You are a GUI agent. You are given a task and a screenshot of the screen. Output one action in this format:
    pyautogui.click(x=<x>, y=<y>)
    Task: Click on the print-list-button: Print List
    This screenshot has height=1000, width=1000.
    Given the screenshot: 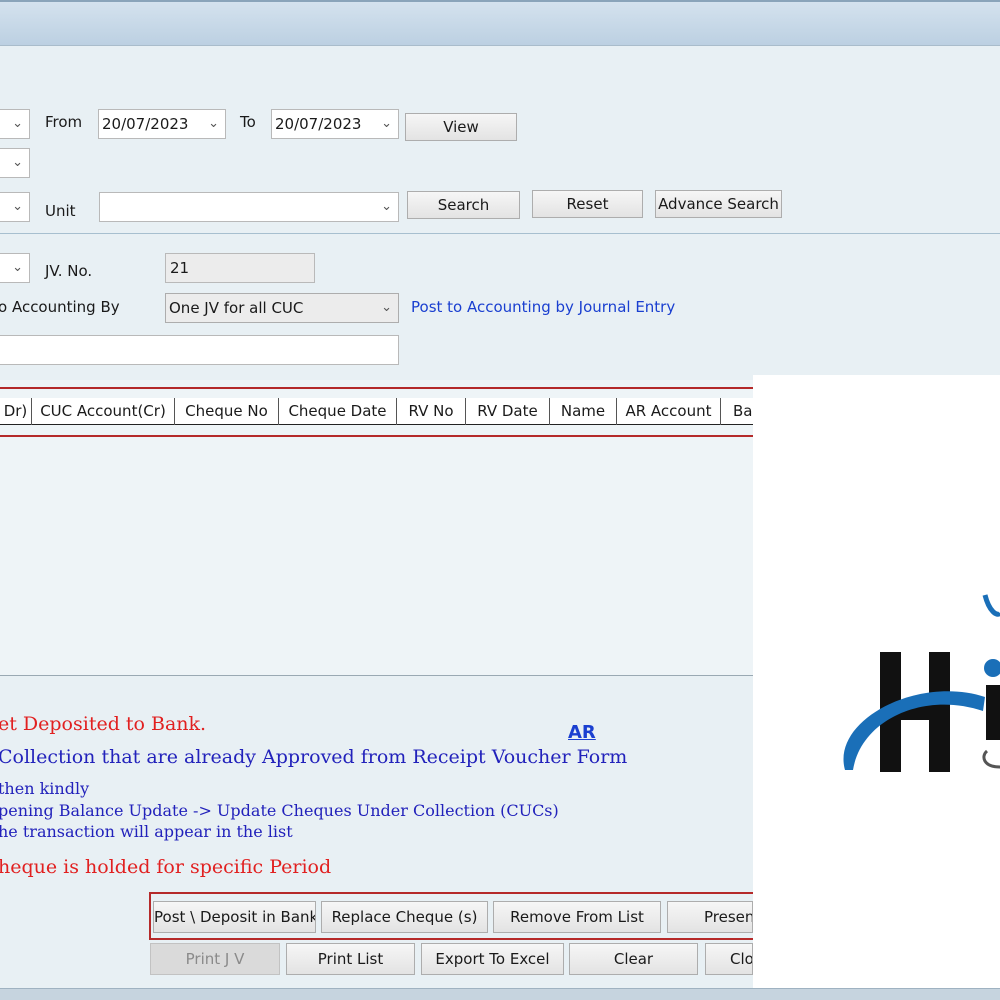 What is the action you would take?
    pyautogui.click(x=350, y=959)
    